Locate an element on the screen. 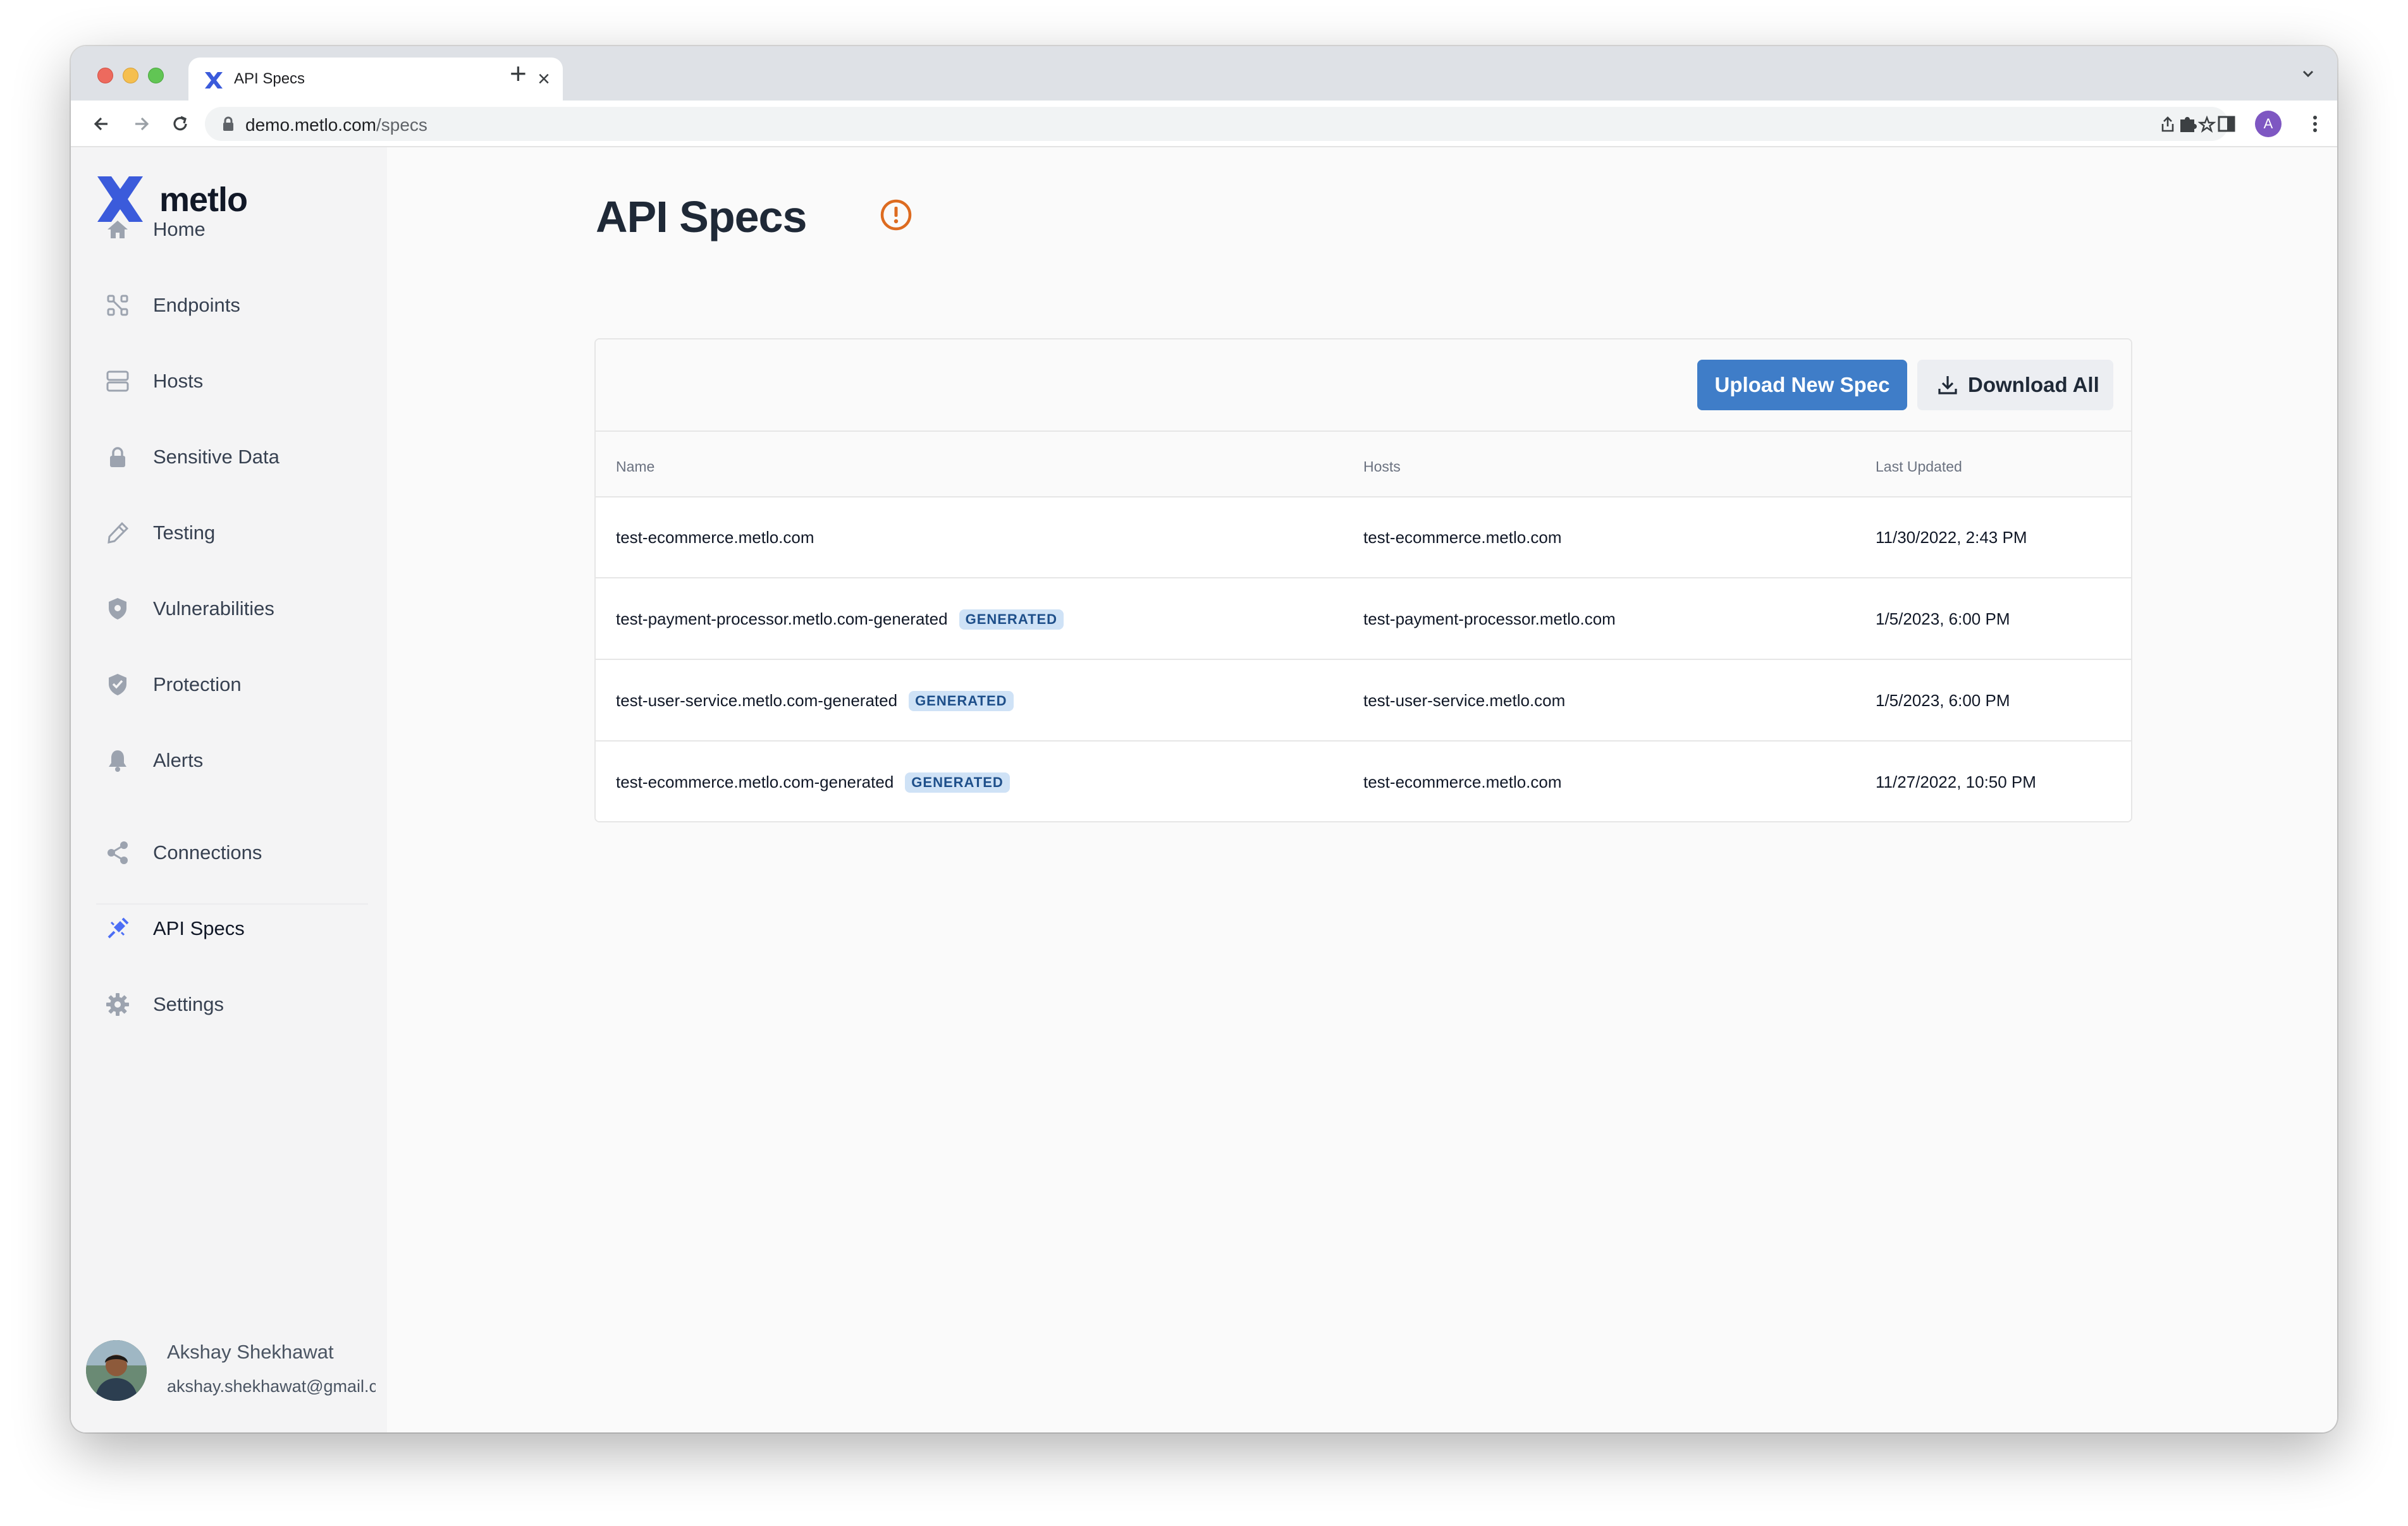  download-icon is located at coordinates (1947, 385).